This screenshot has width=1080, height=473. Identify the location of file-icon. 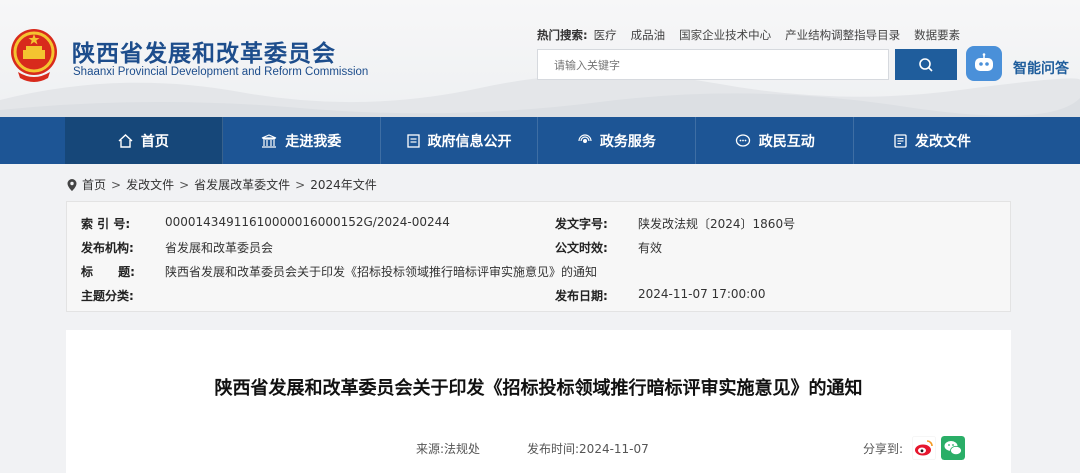
(900, 140).